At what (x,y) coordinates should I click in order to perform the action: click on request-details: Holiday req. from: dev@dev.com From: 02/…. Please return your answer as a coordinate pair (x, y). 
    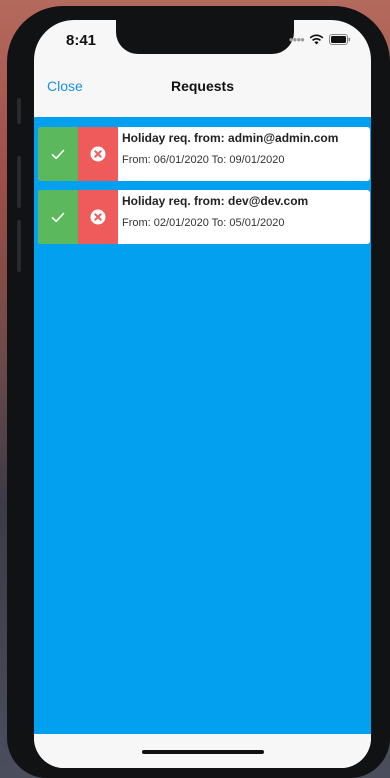
    Looking at the image, I should click on (244, 217).